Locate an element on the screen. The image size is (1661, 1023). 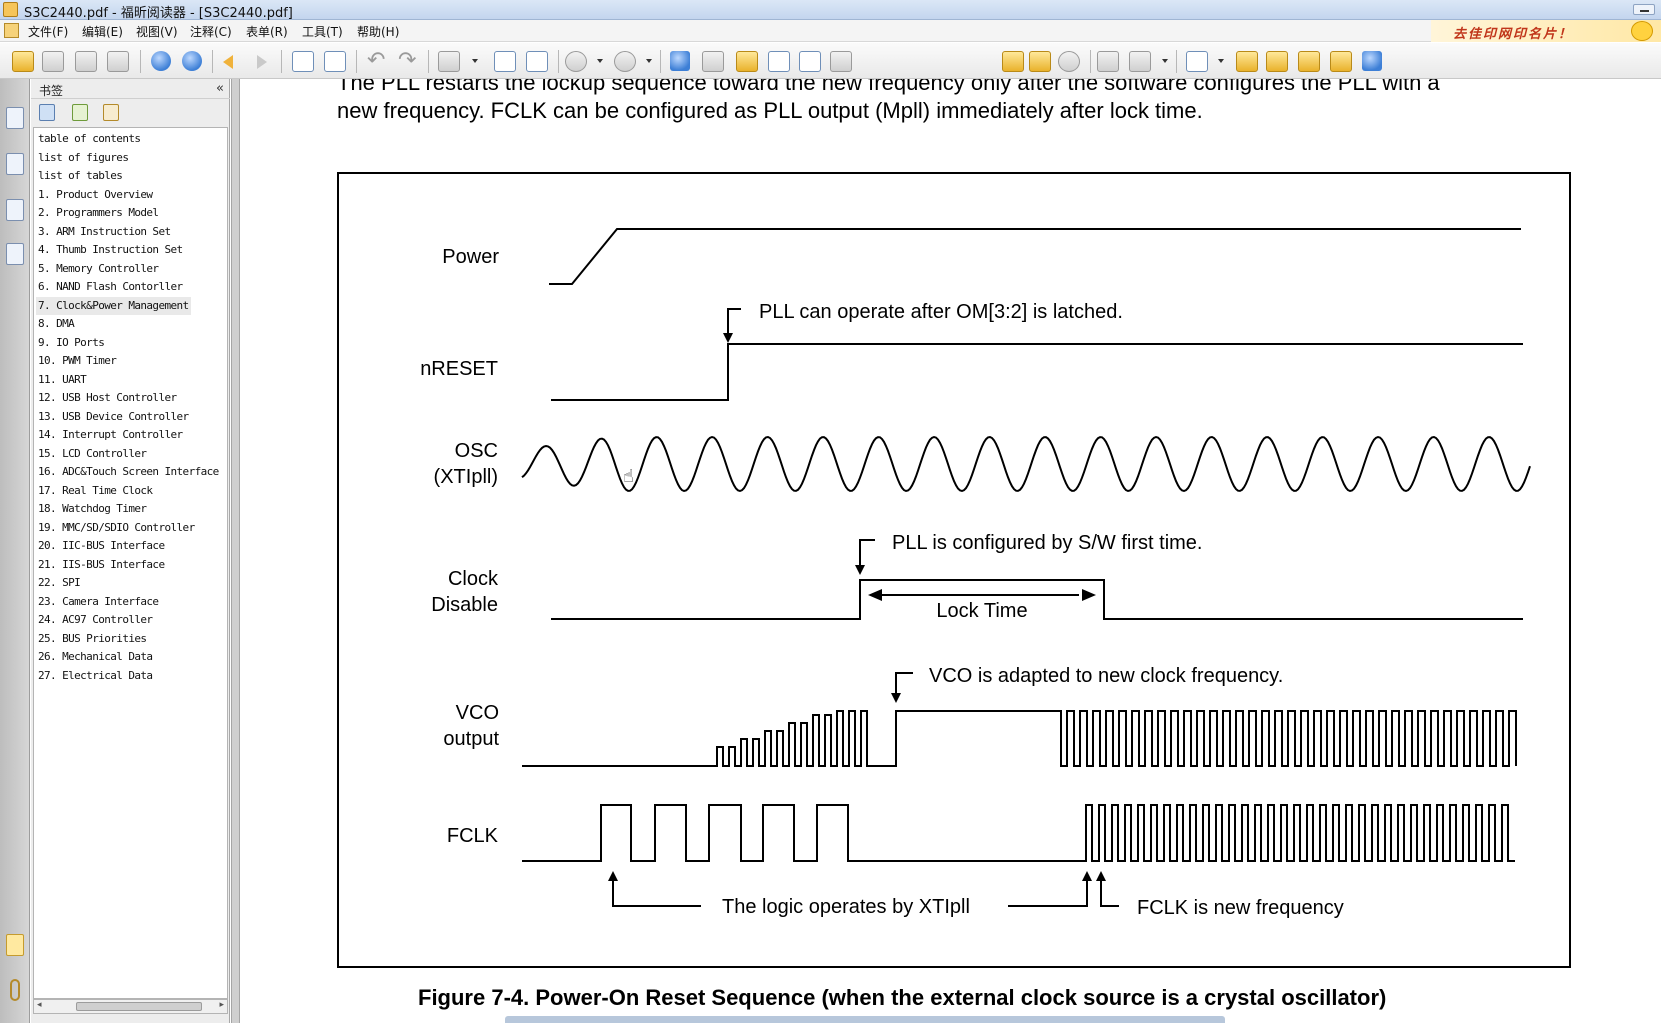
textbox-icon is located at coordinates (1309, 61).